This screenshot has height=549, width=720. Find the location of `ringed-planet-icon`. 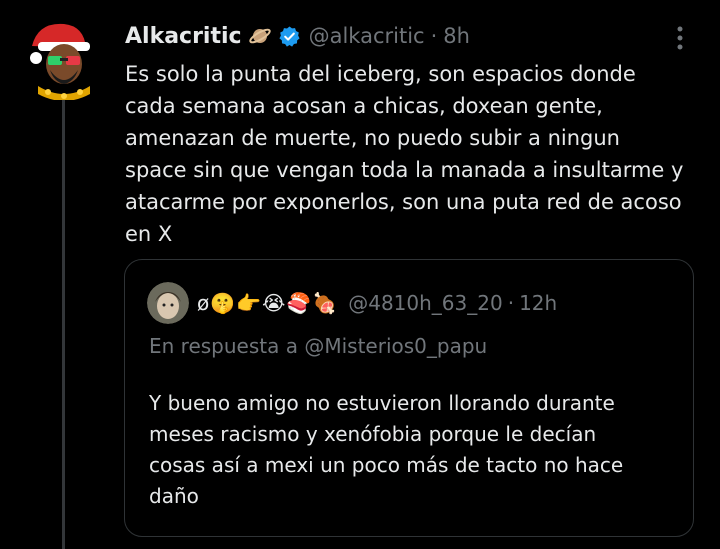

ringed-planet-icon is located at coordinates (259, 36).